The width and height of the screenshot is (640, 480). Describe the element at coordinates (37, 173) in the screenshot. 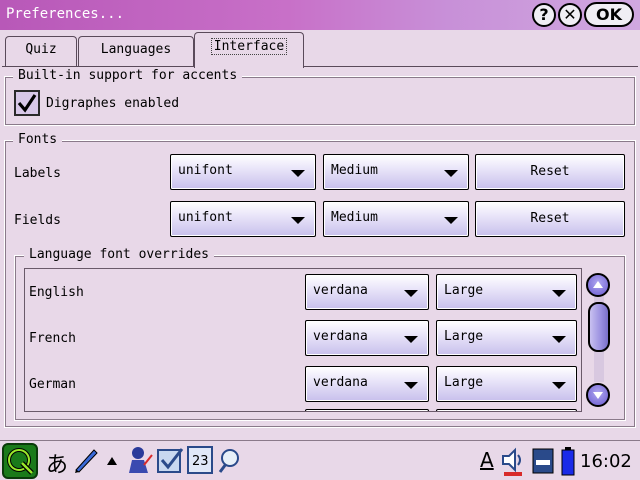

I see `labels-font-label: Labels` at that location.